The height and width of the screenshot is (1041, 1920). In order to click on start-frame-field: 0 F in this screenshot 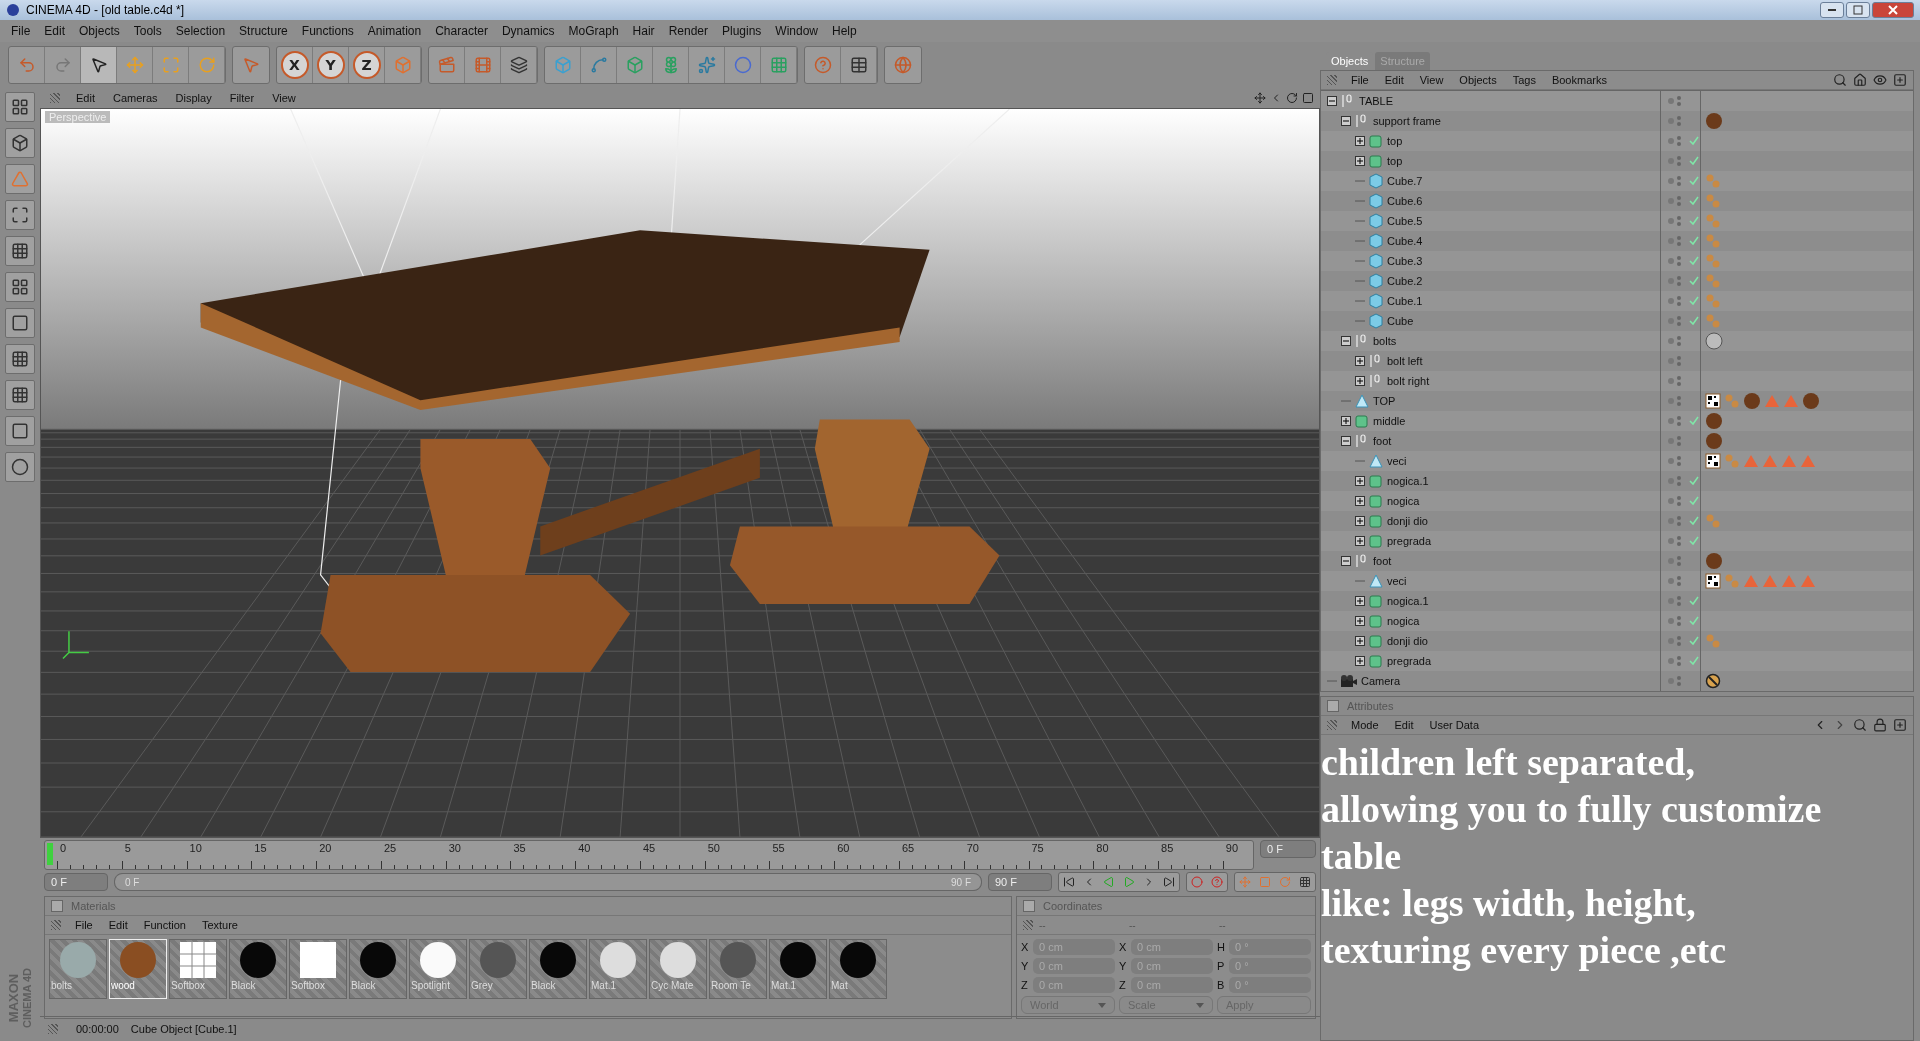, I will do `click(76, 882)`.